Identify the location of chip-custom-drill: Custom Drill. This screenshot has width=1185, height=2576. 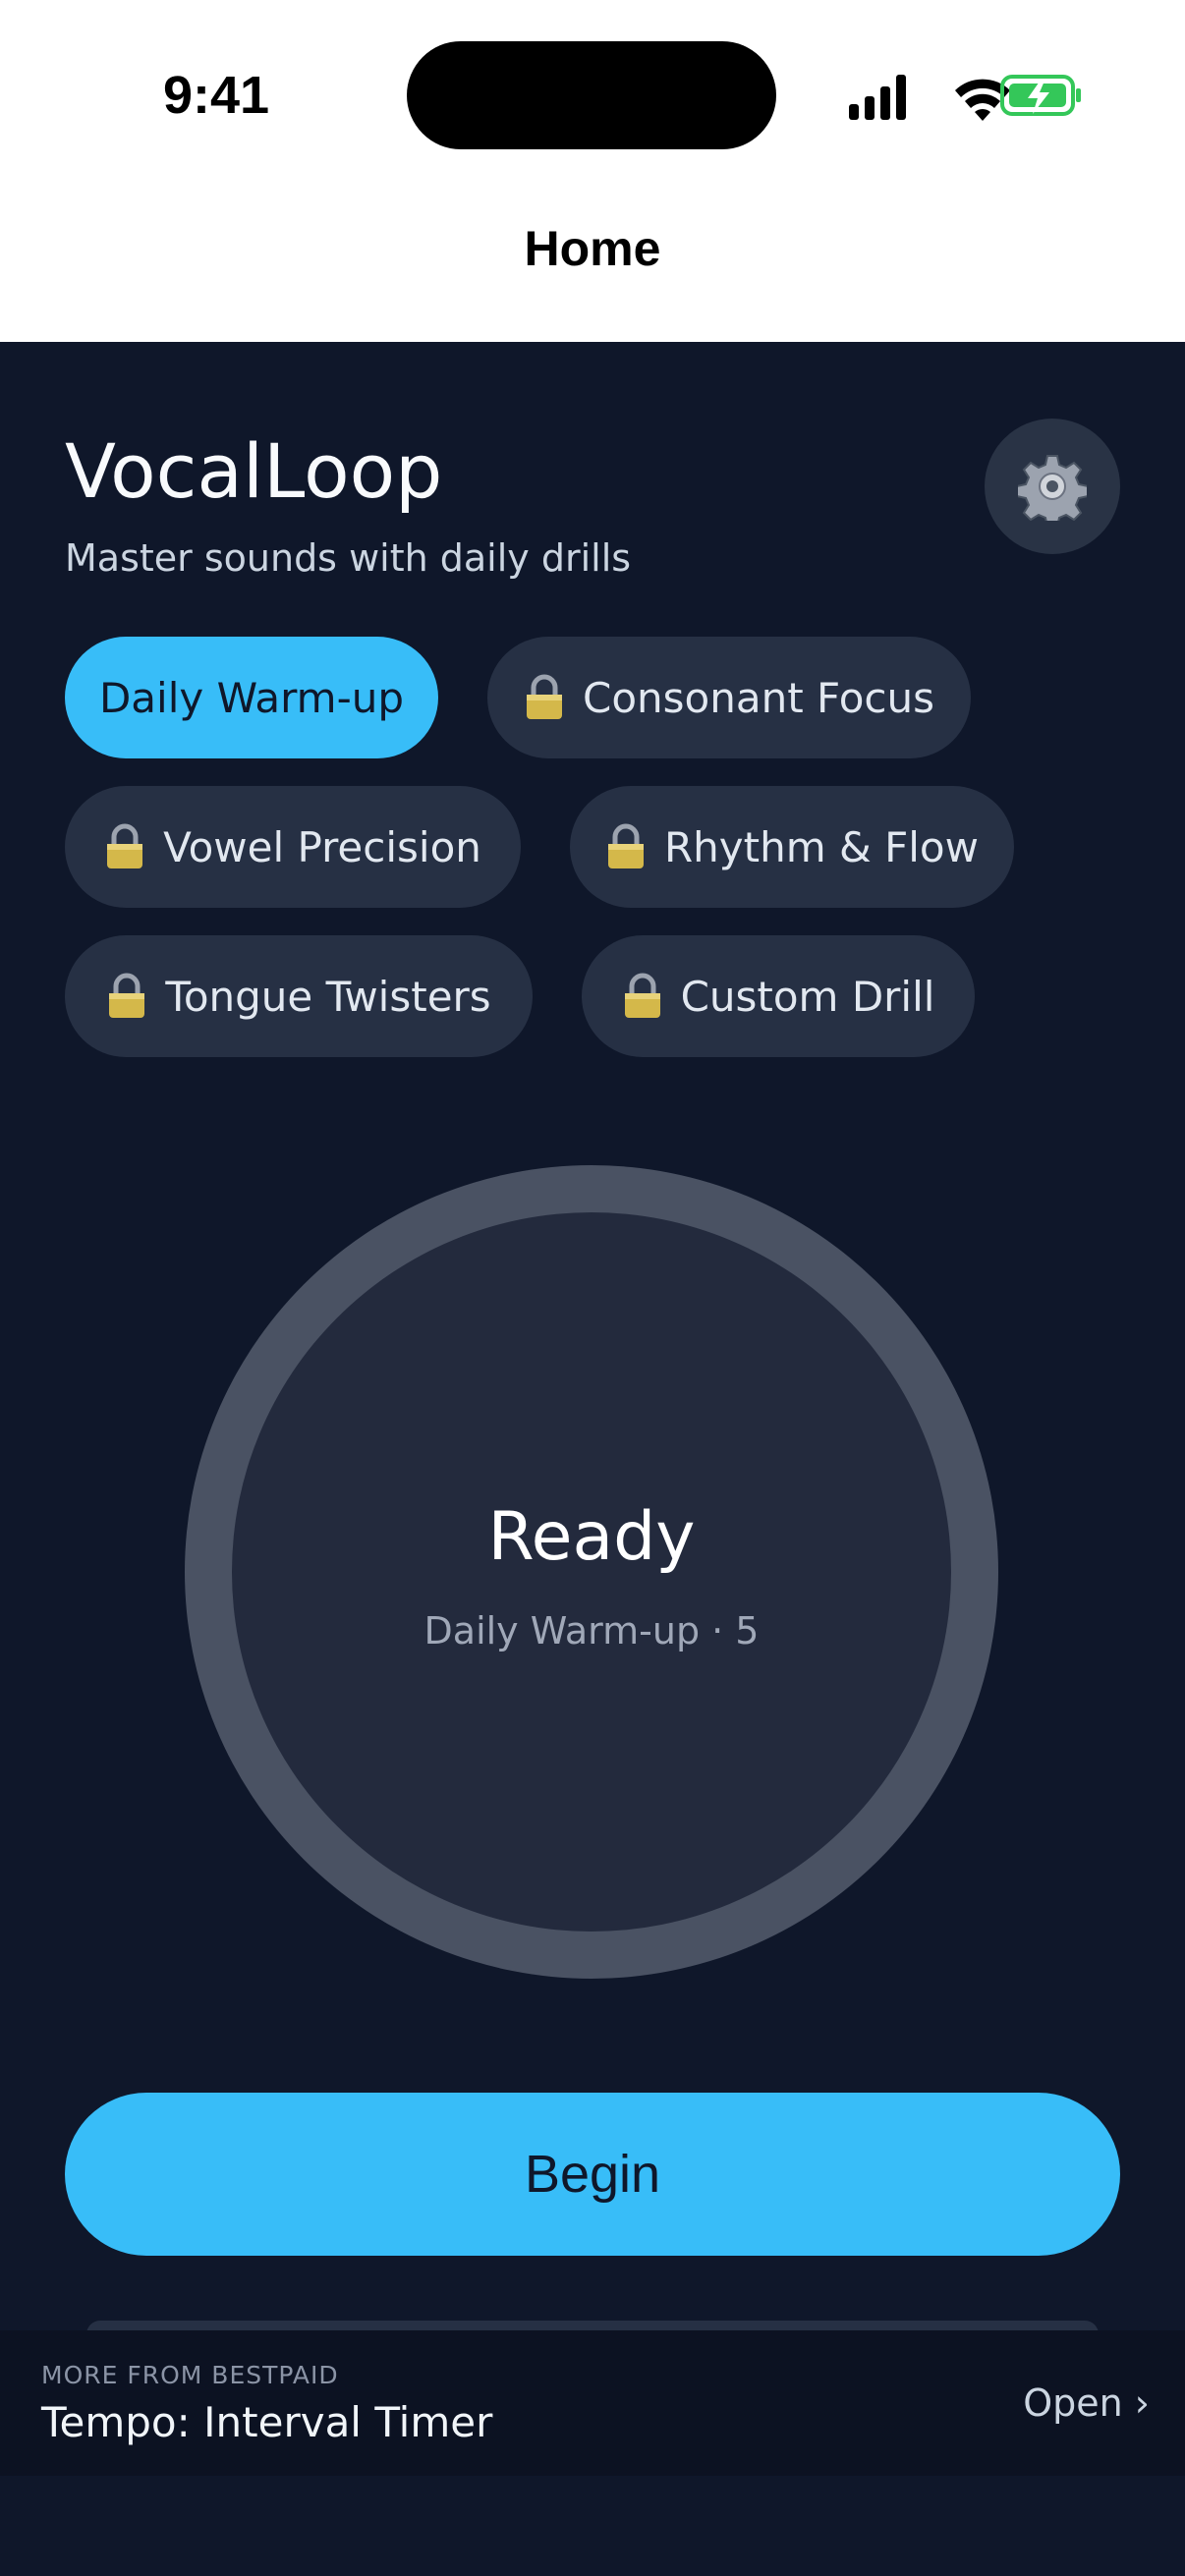
(779, 996).